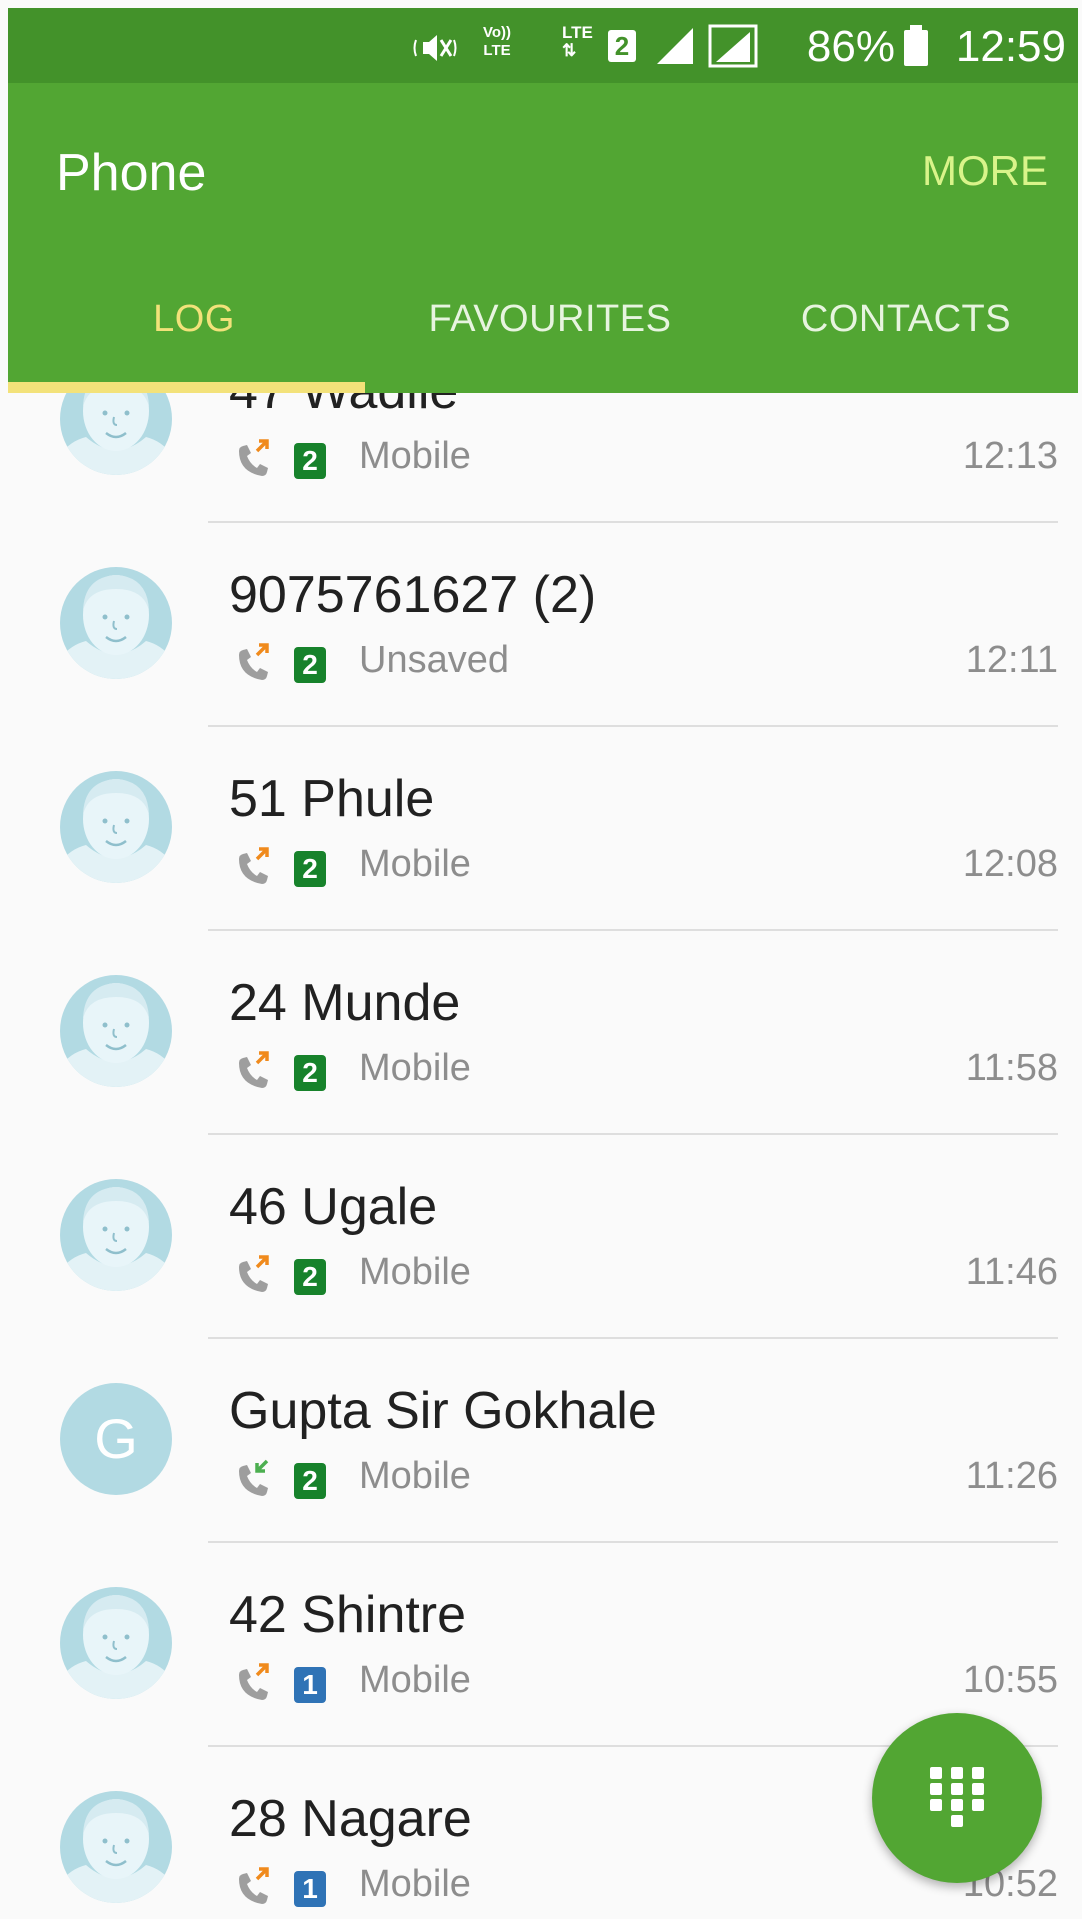  I want to click on contact-name: 24 Munde, so click(345, 1003).